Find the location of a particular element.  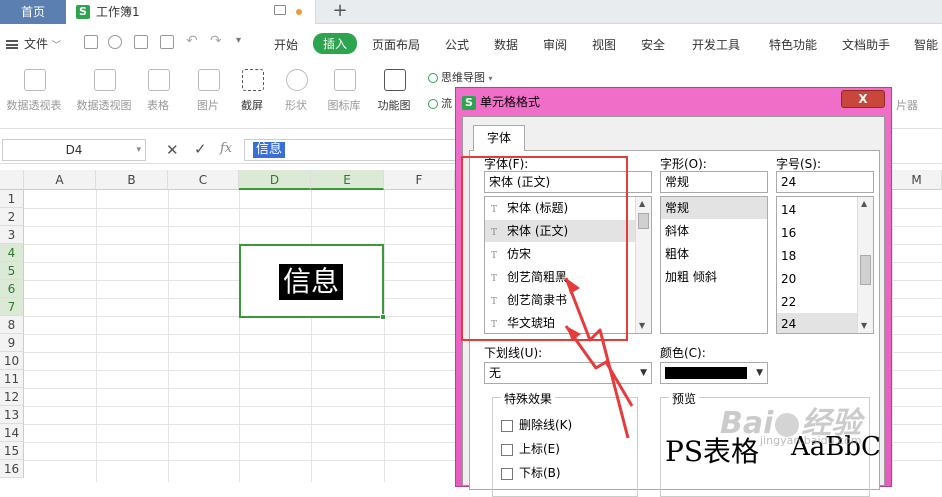

column-header-a: A is located at coordinates (60, 180).